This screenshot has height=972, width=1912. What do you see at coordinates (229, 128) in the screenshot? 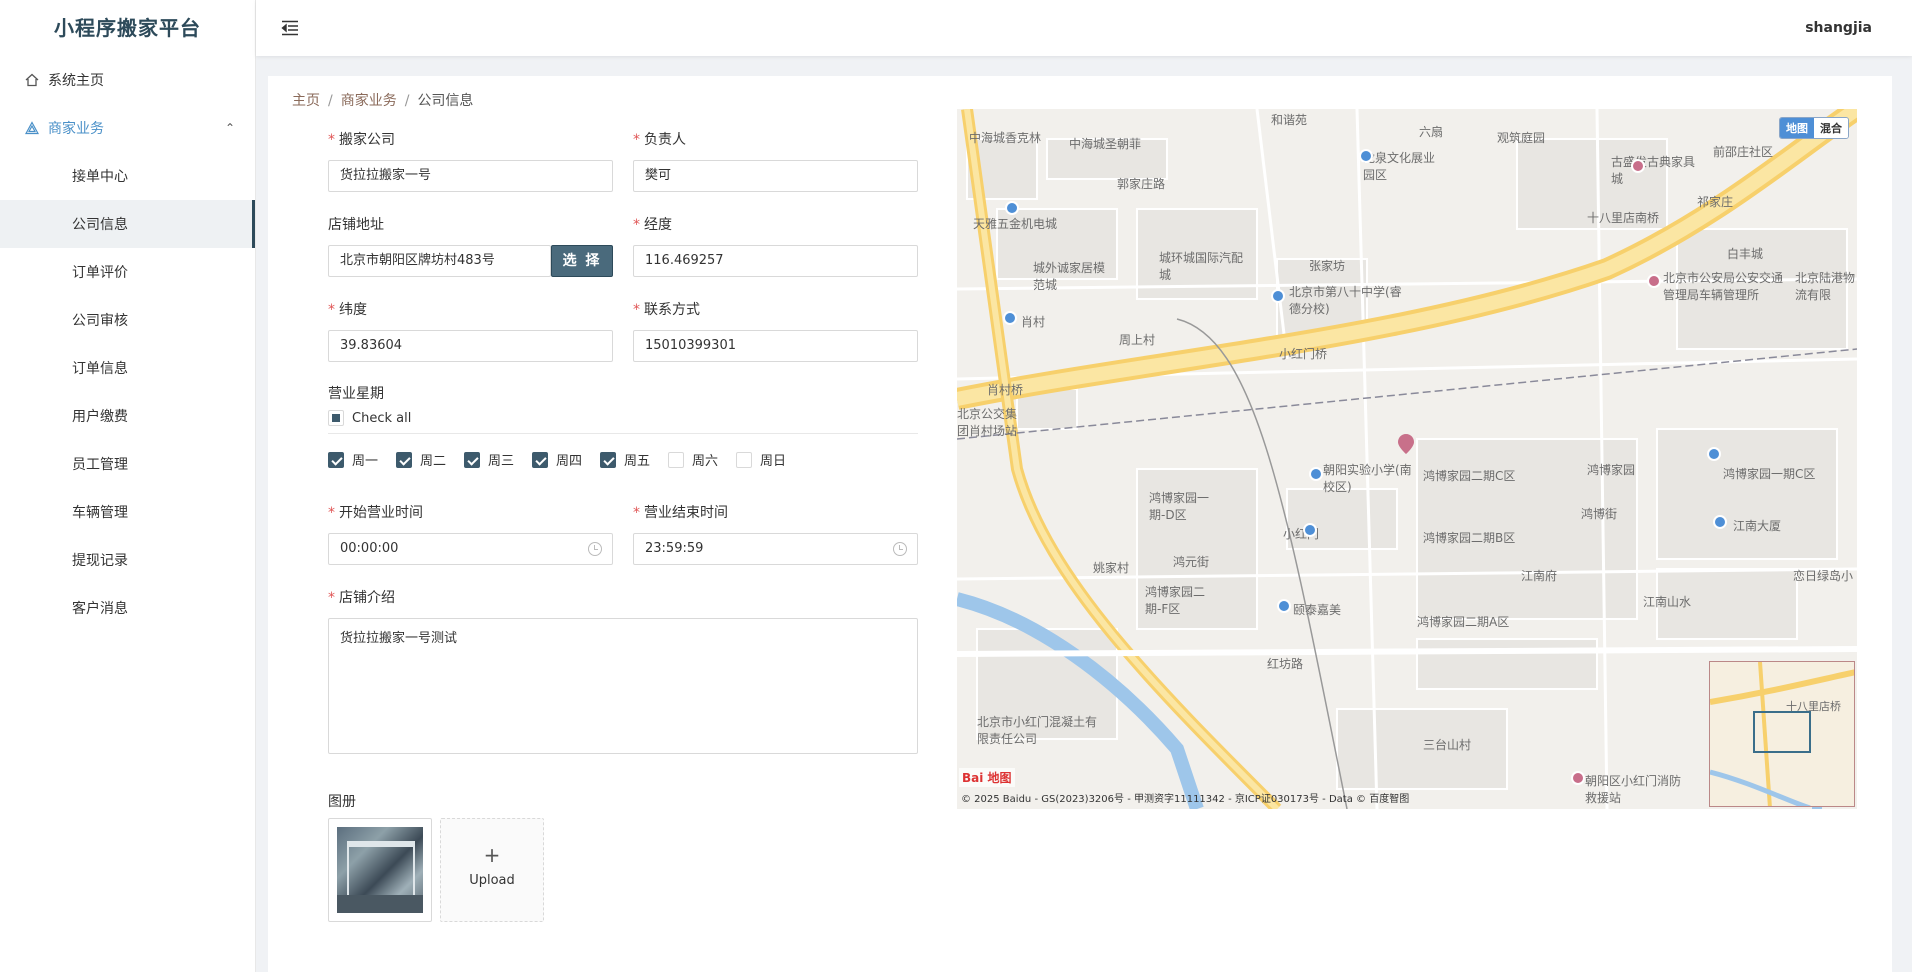
I see `chevron-up-icon: ⌃` at bounding box center [229, 128].